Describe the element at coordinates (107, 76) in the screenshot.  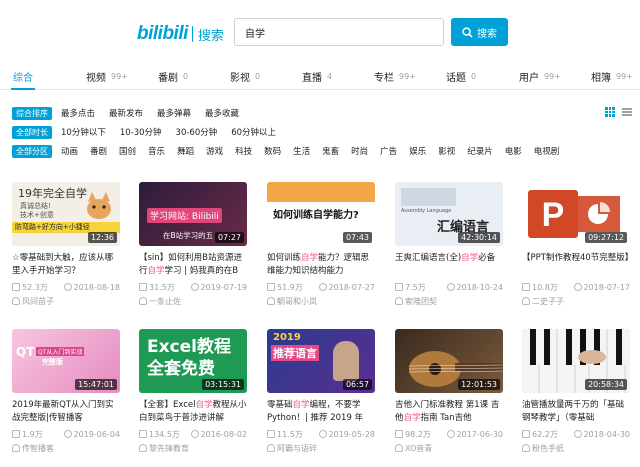
I see `tab-video: 视频 99+` at that location.